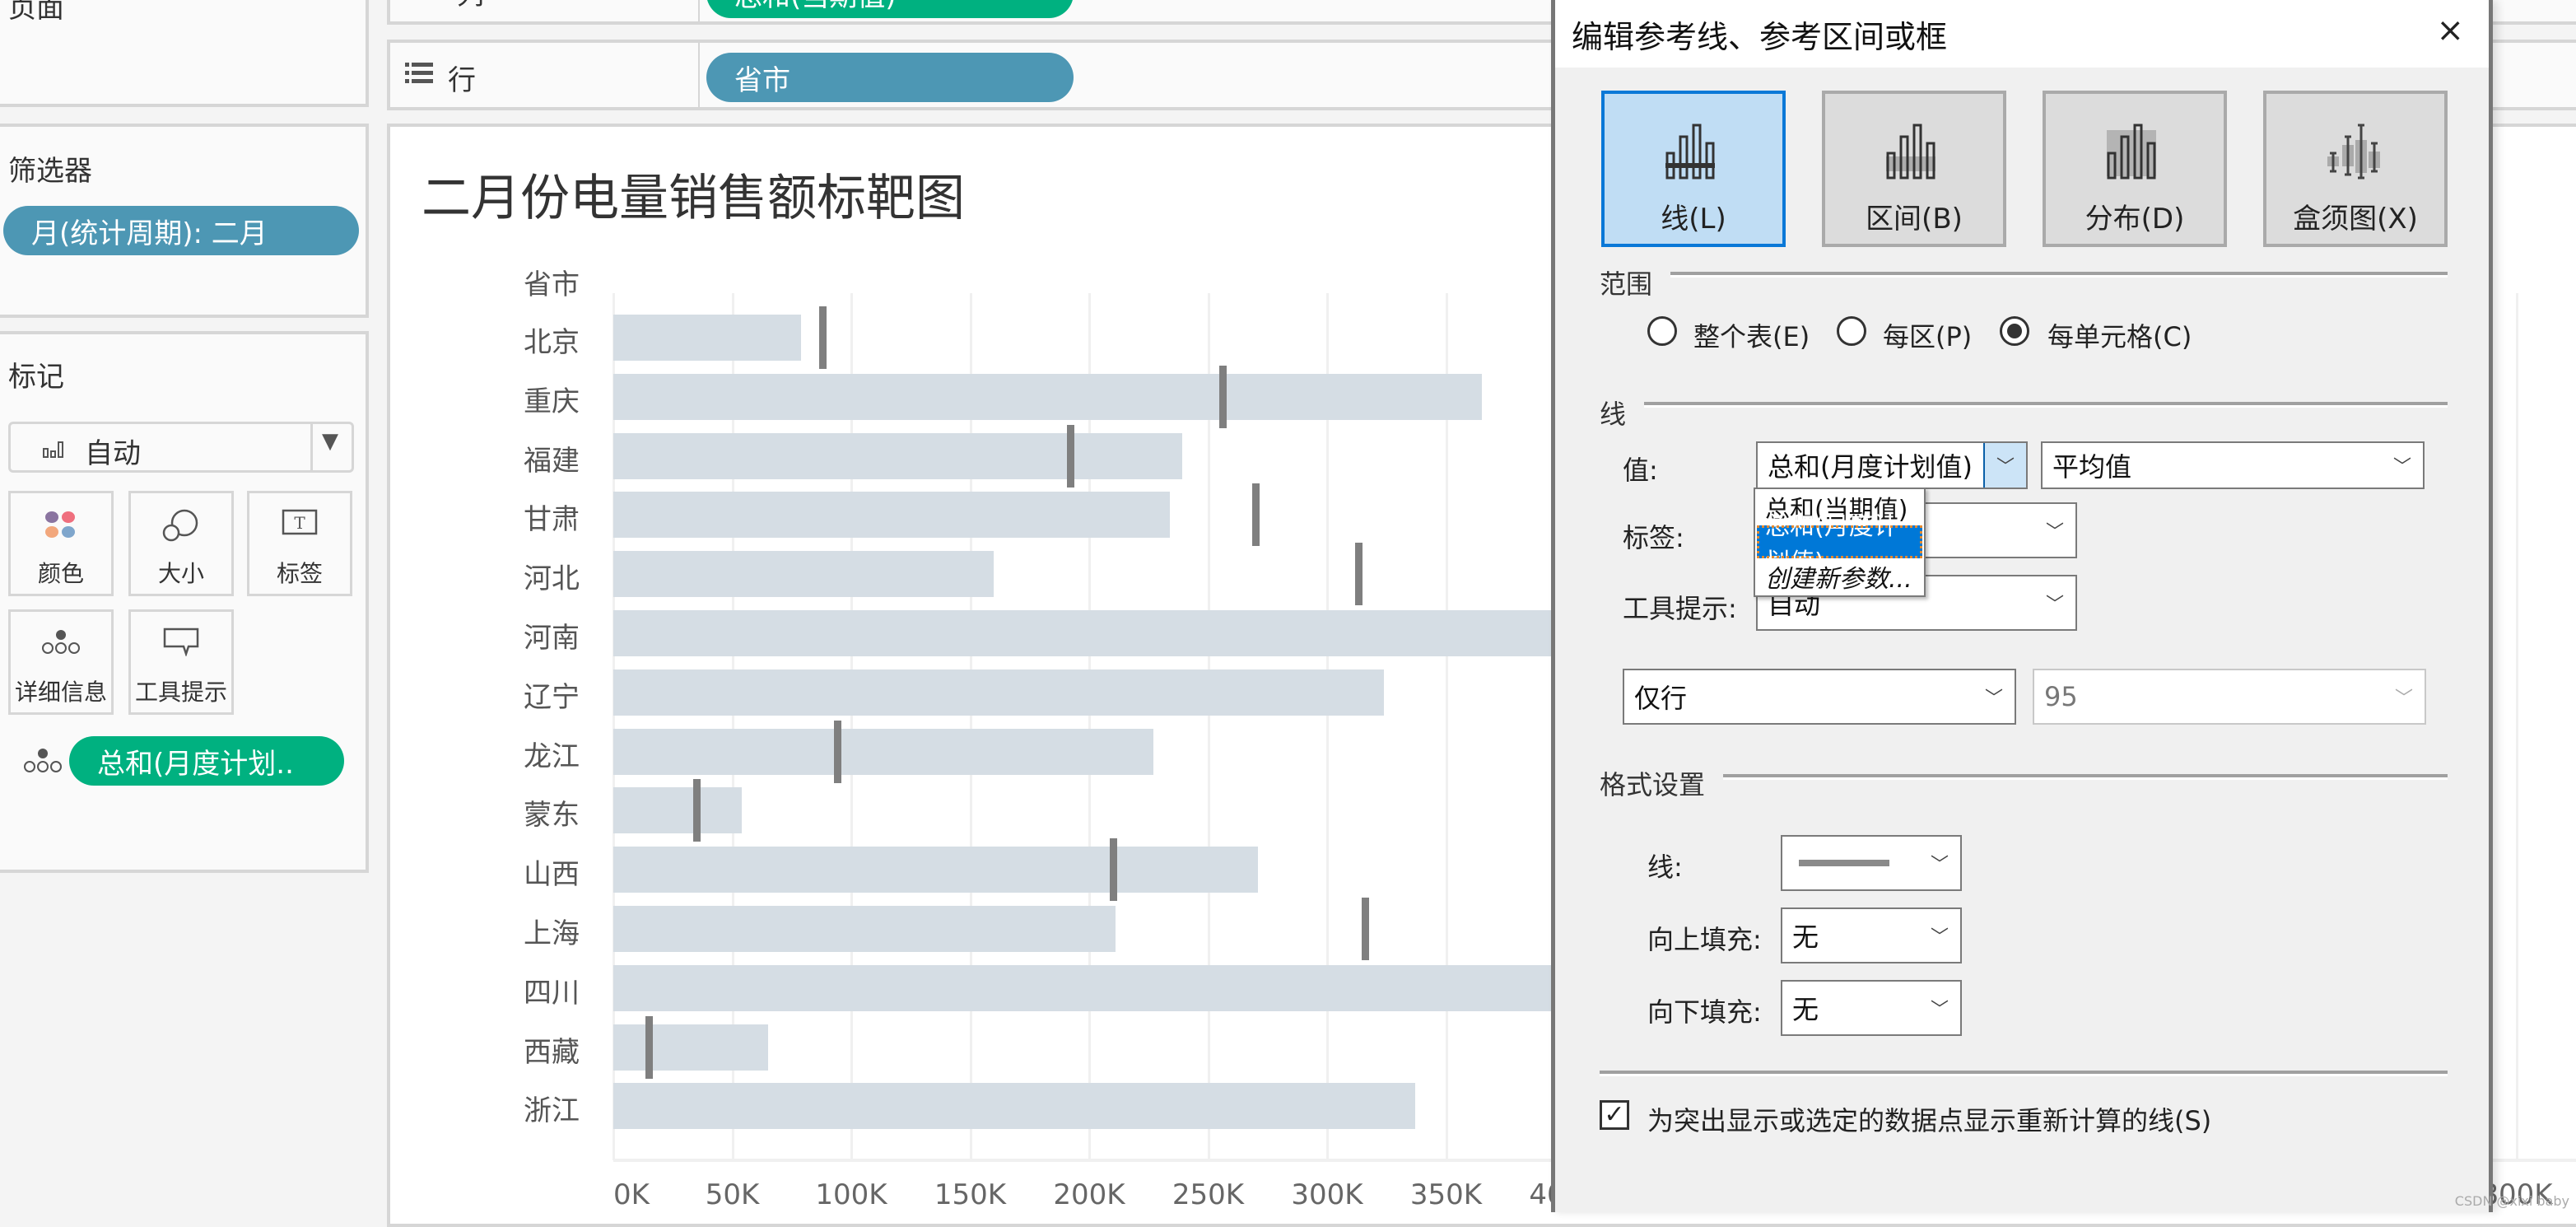 This screenshot has height=1227, width=2576. Describe the element at coordinates (53, 449) in the screenshot. I see `bar-chart-icon` at that location.